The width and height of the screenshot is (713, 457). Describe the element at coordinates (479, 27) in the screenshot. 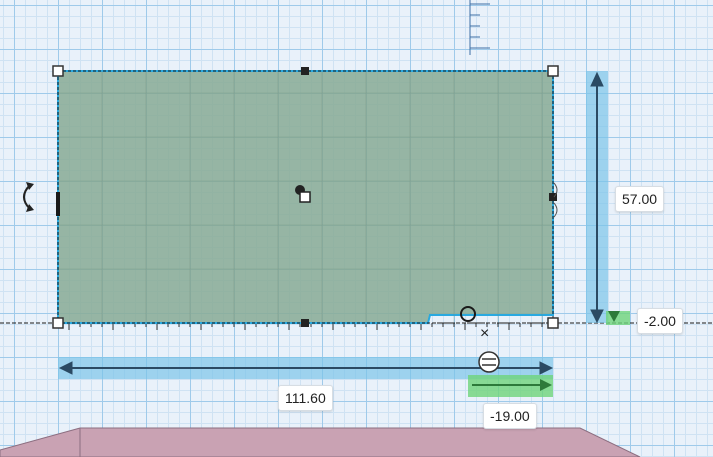

I see `ruler-top-ticks` at that location.